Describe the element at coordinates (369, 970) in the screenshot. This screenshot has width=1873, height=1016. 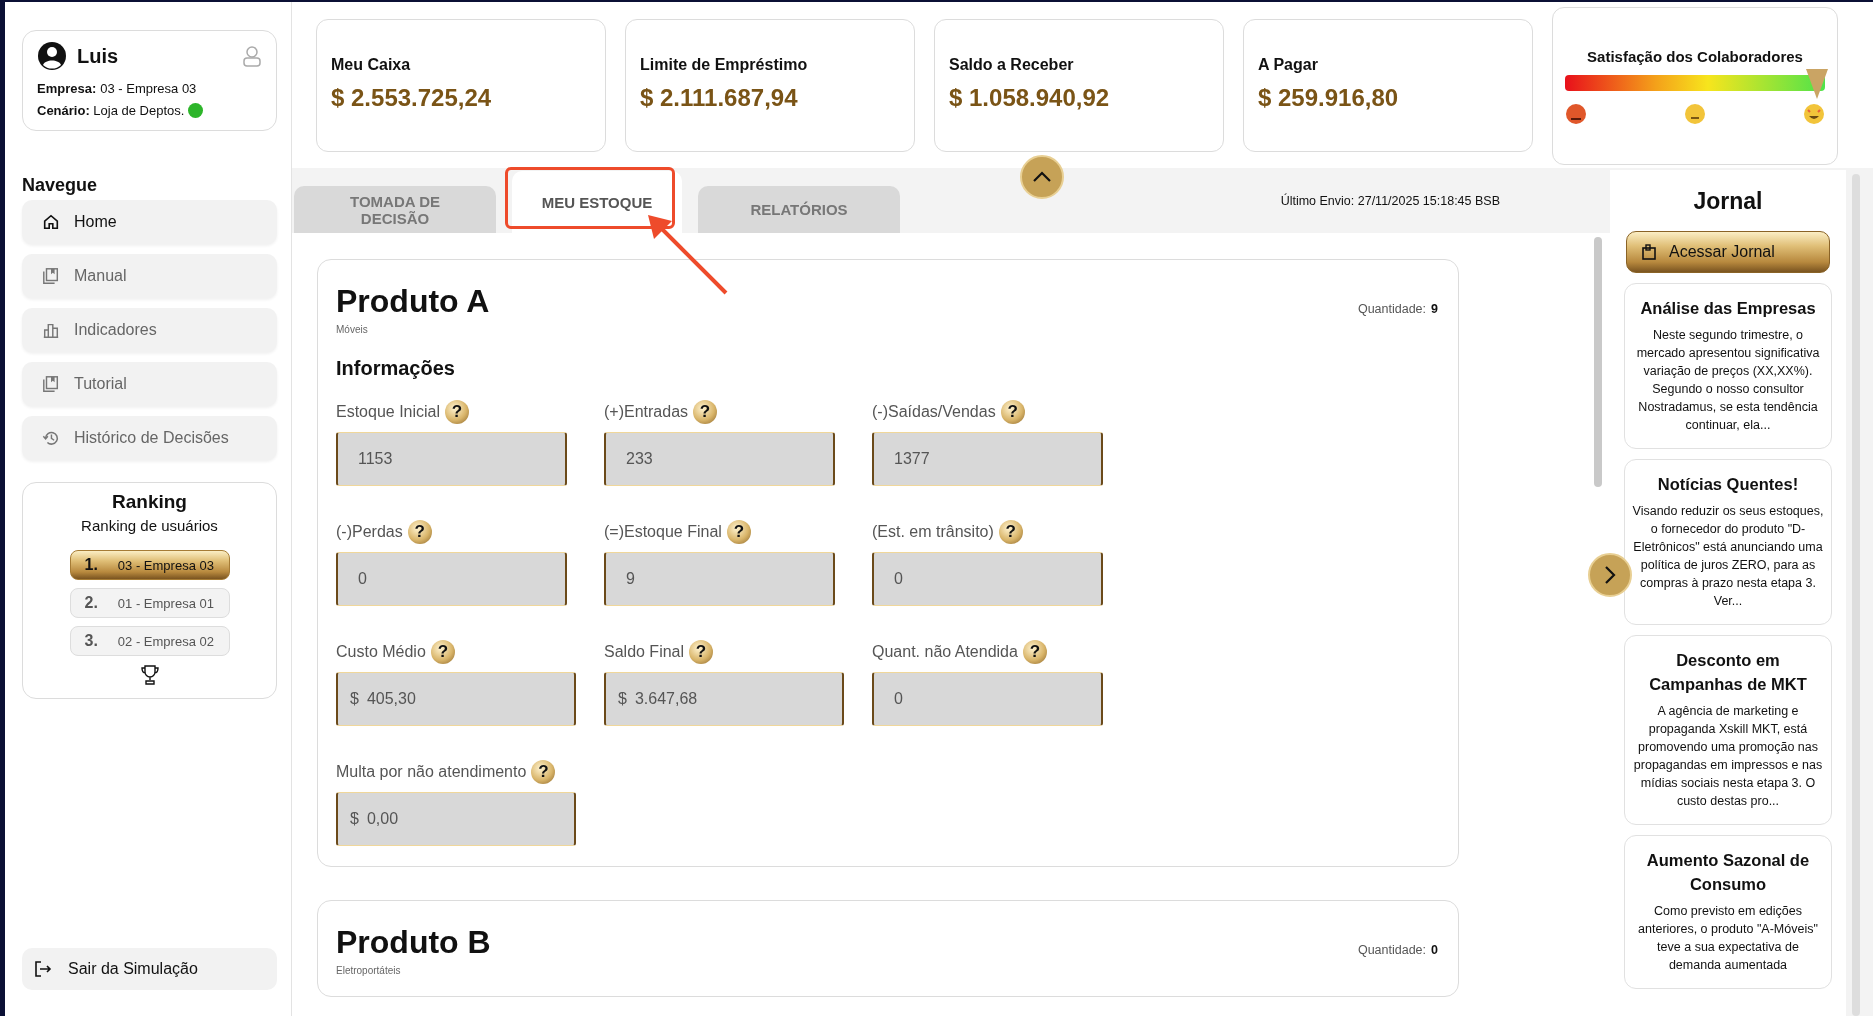
I see `product-category: Eletroportáteis` at that location.